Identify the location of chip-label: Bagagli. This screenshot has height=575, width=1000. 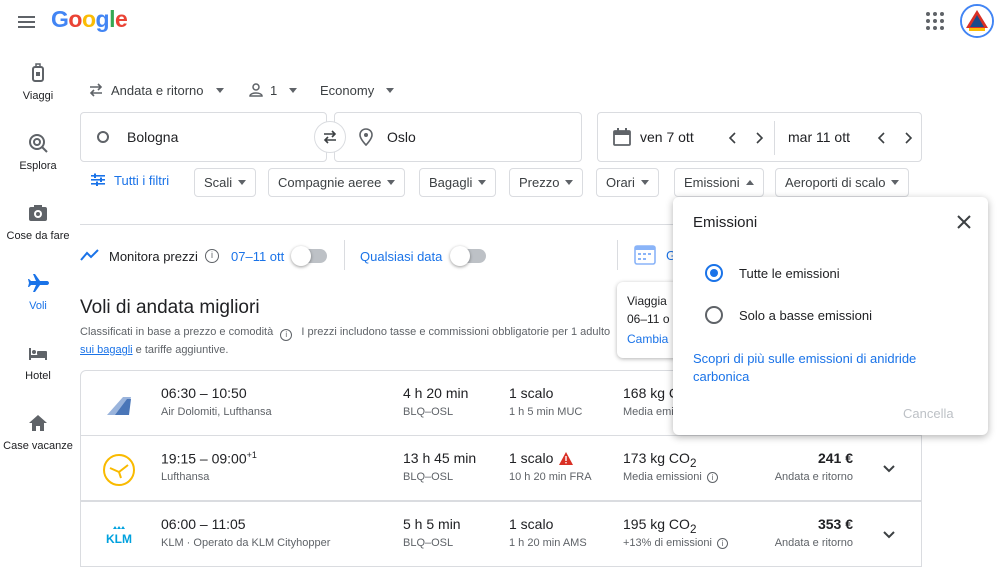
(451, 182).